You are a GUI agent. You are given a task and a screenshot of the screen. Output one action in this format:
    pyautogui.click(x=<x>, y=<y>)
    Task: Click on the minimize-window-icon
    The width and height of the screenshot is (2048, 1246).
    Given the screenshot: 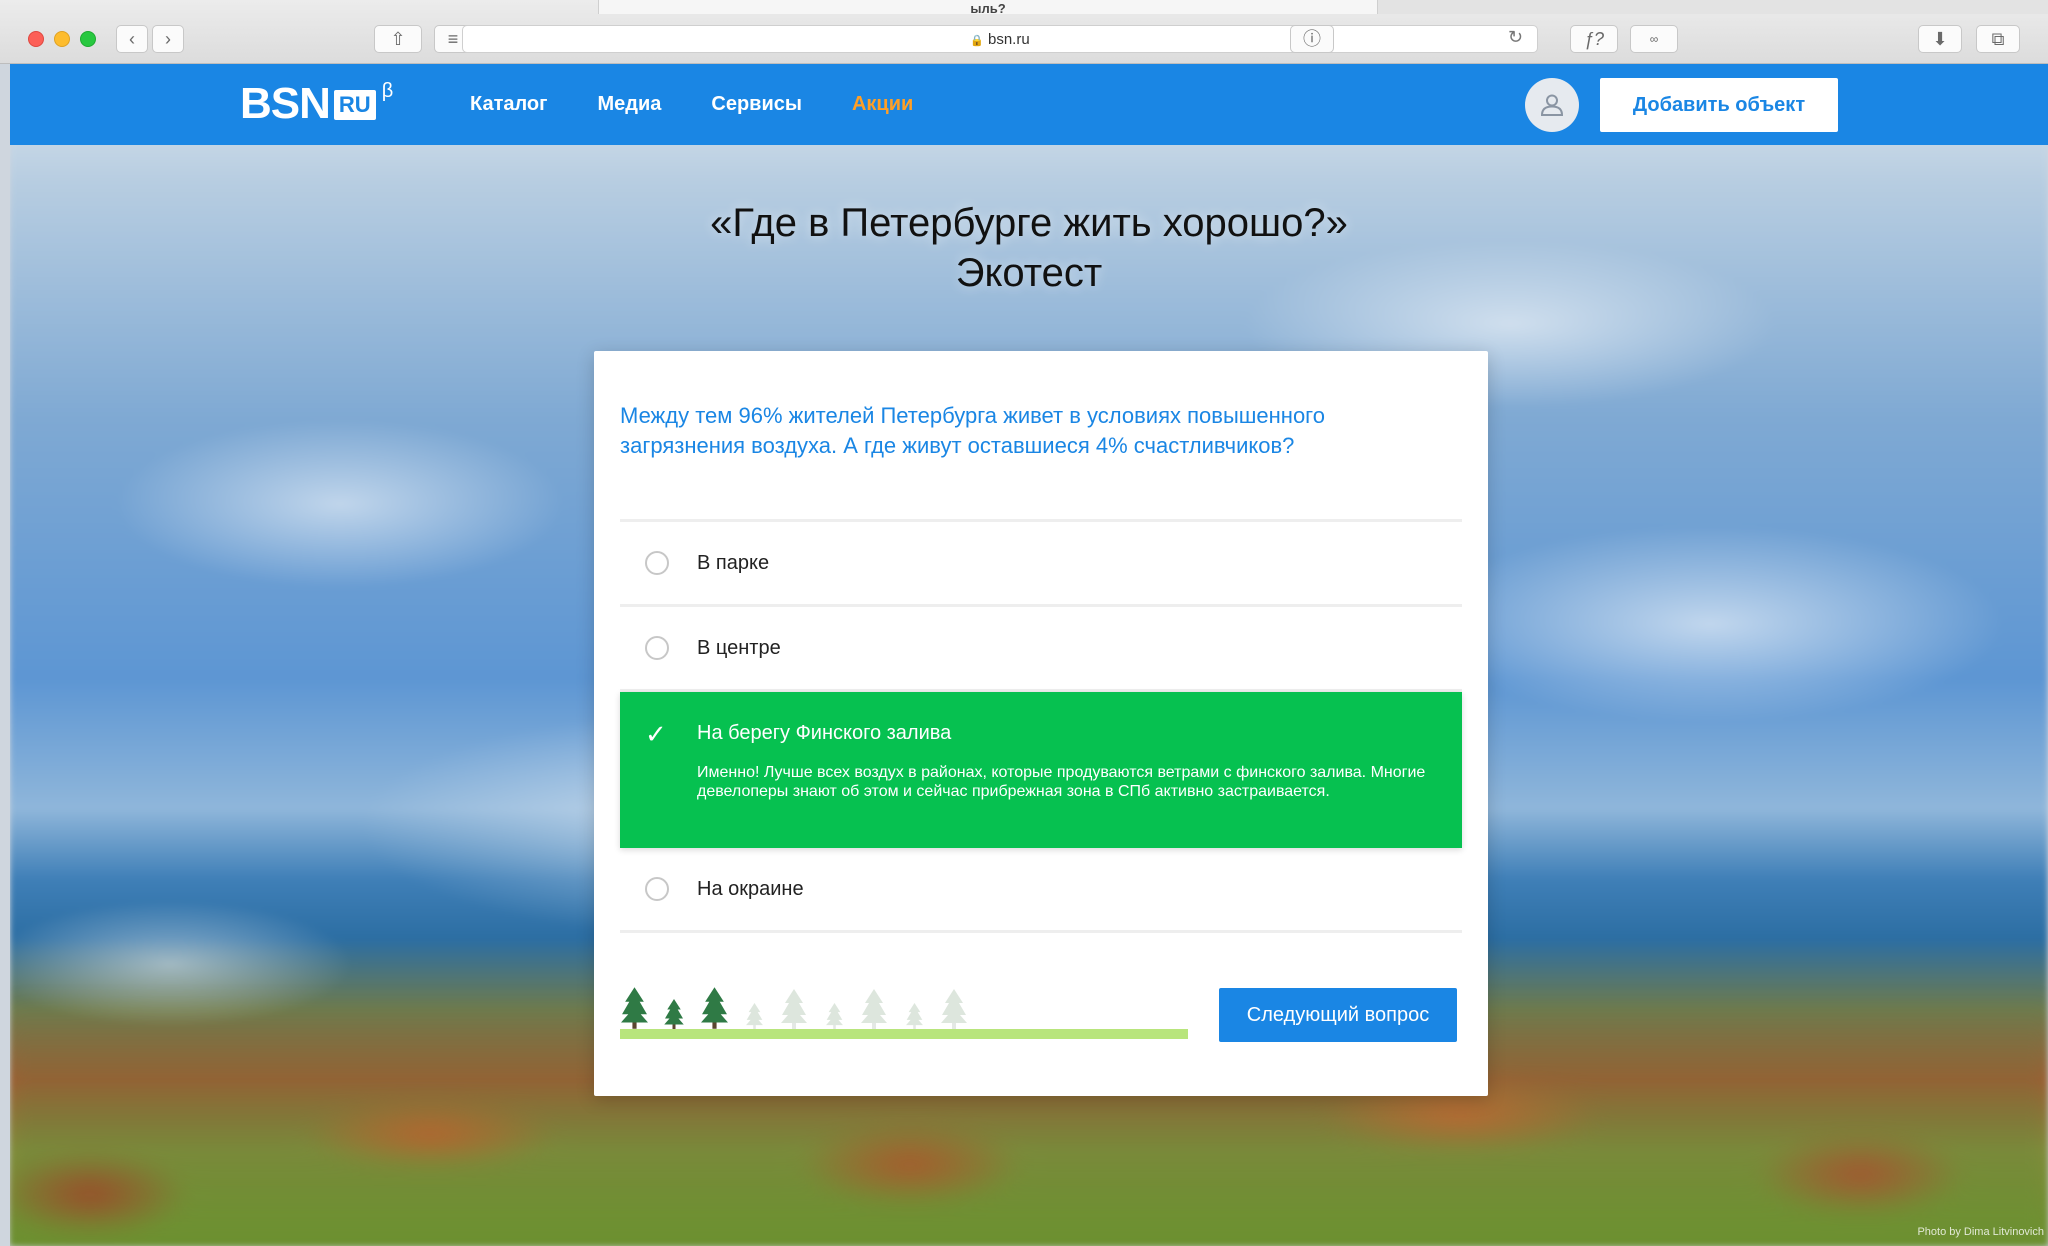 What is the action you would take?
    pyautogui.click(x=62, y=39)
    